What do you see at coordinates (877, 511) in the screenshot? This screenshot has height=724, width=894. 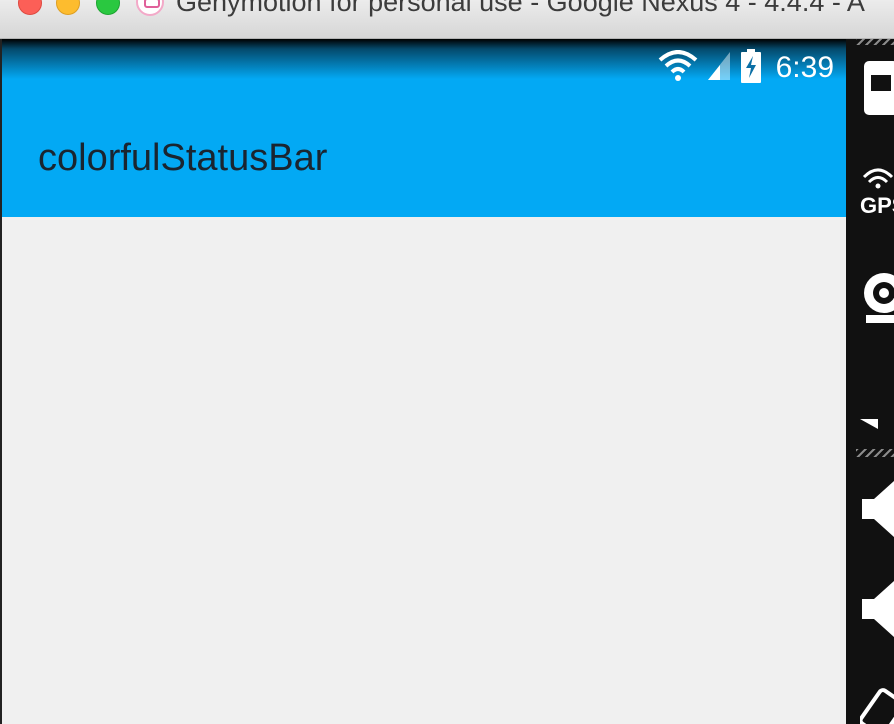 I see `volume-up-icon` at bounding box center [877, 511].